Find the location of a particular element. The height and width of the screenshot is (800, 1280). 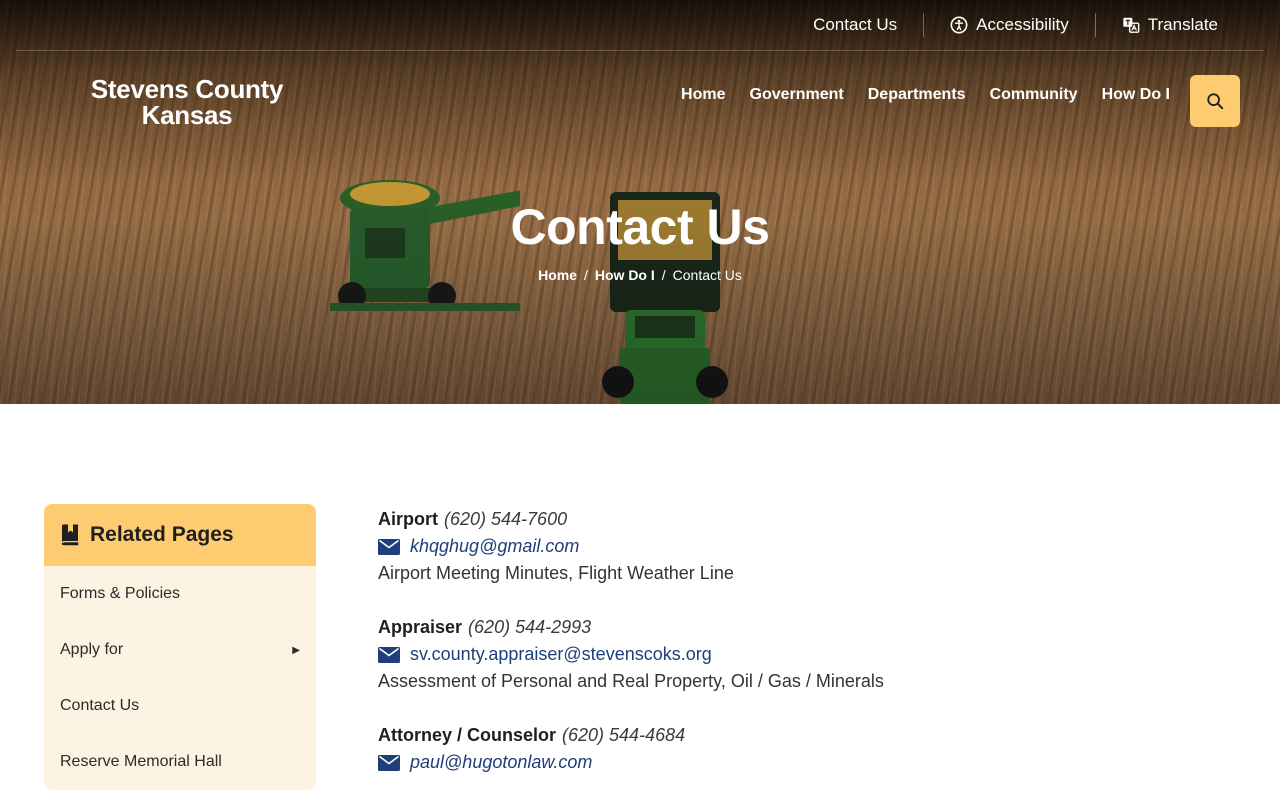

utility-accessibility-label: Accessibility is located at coordinates (1022, 24).